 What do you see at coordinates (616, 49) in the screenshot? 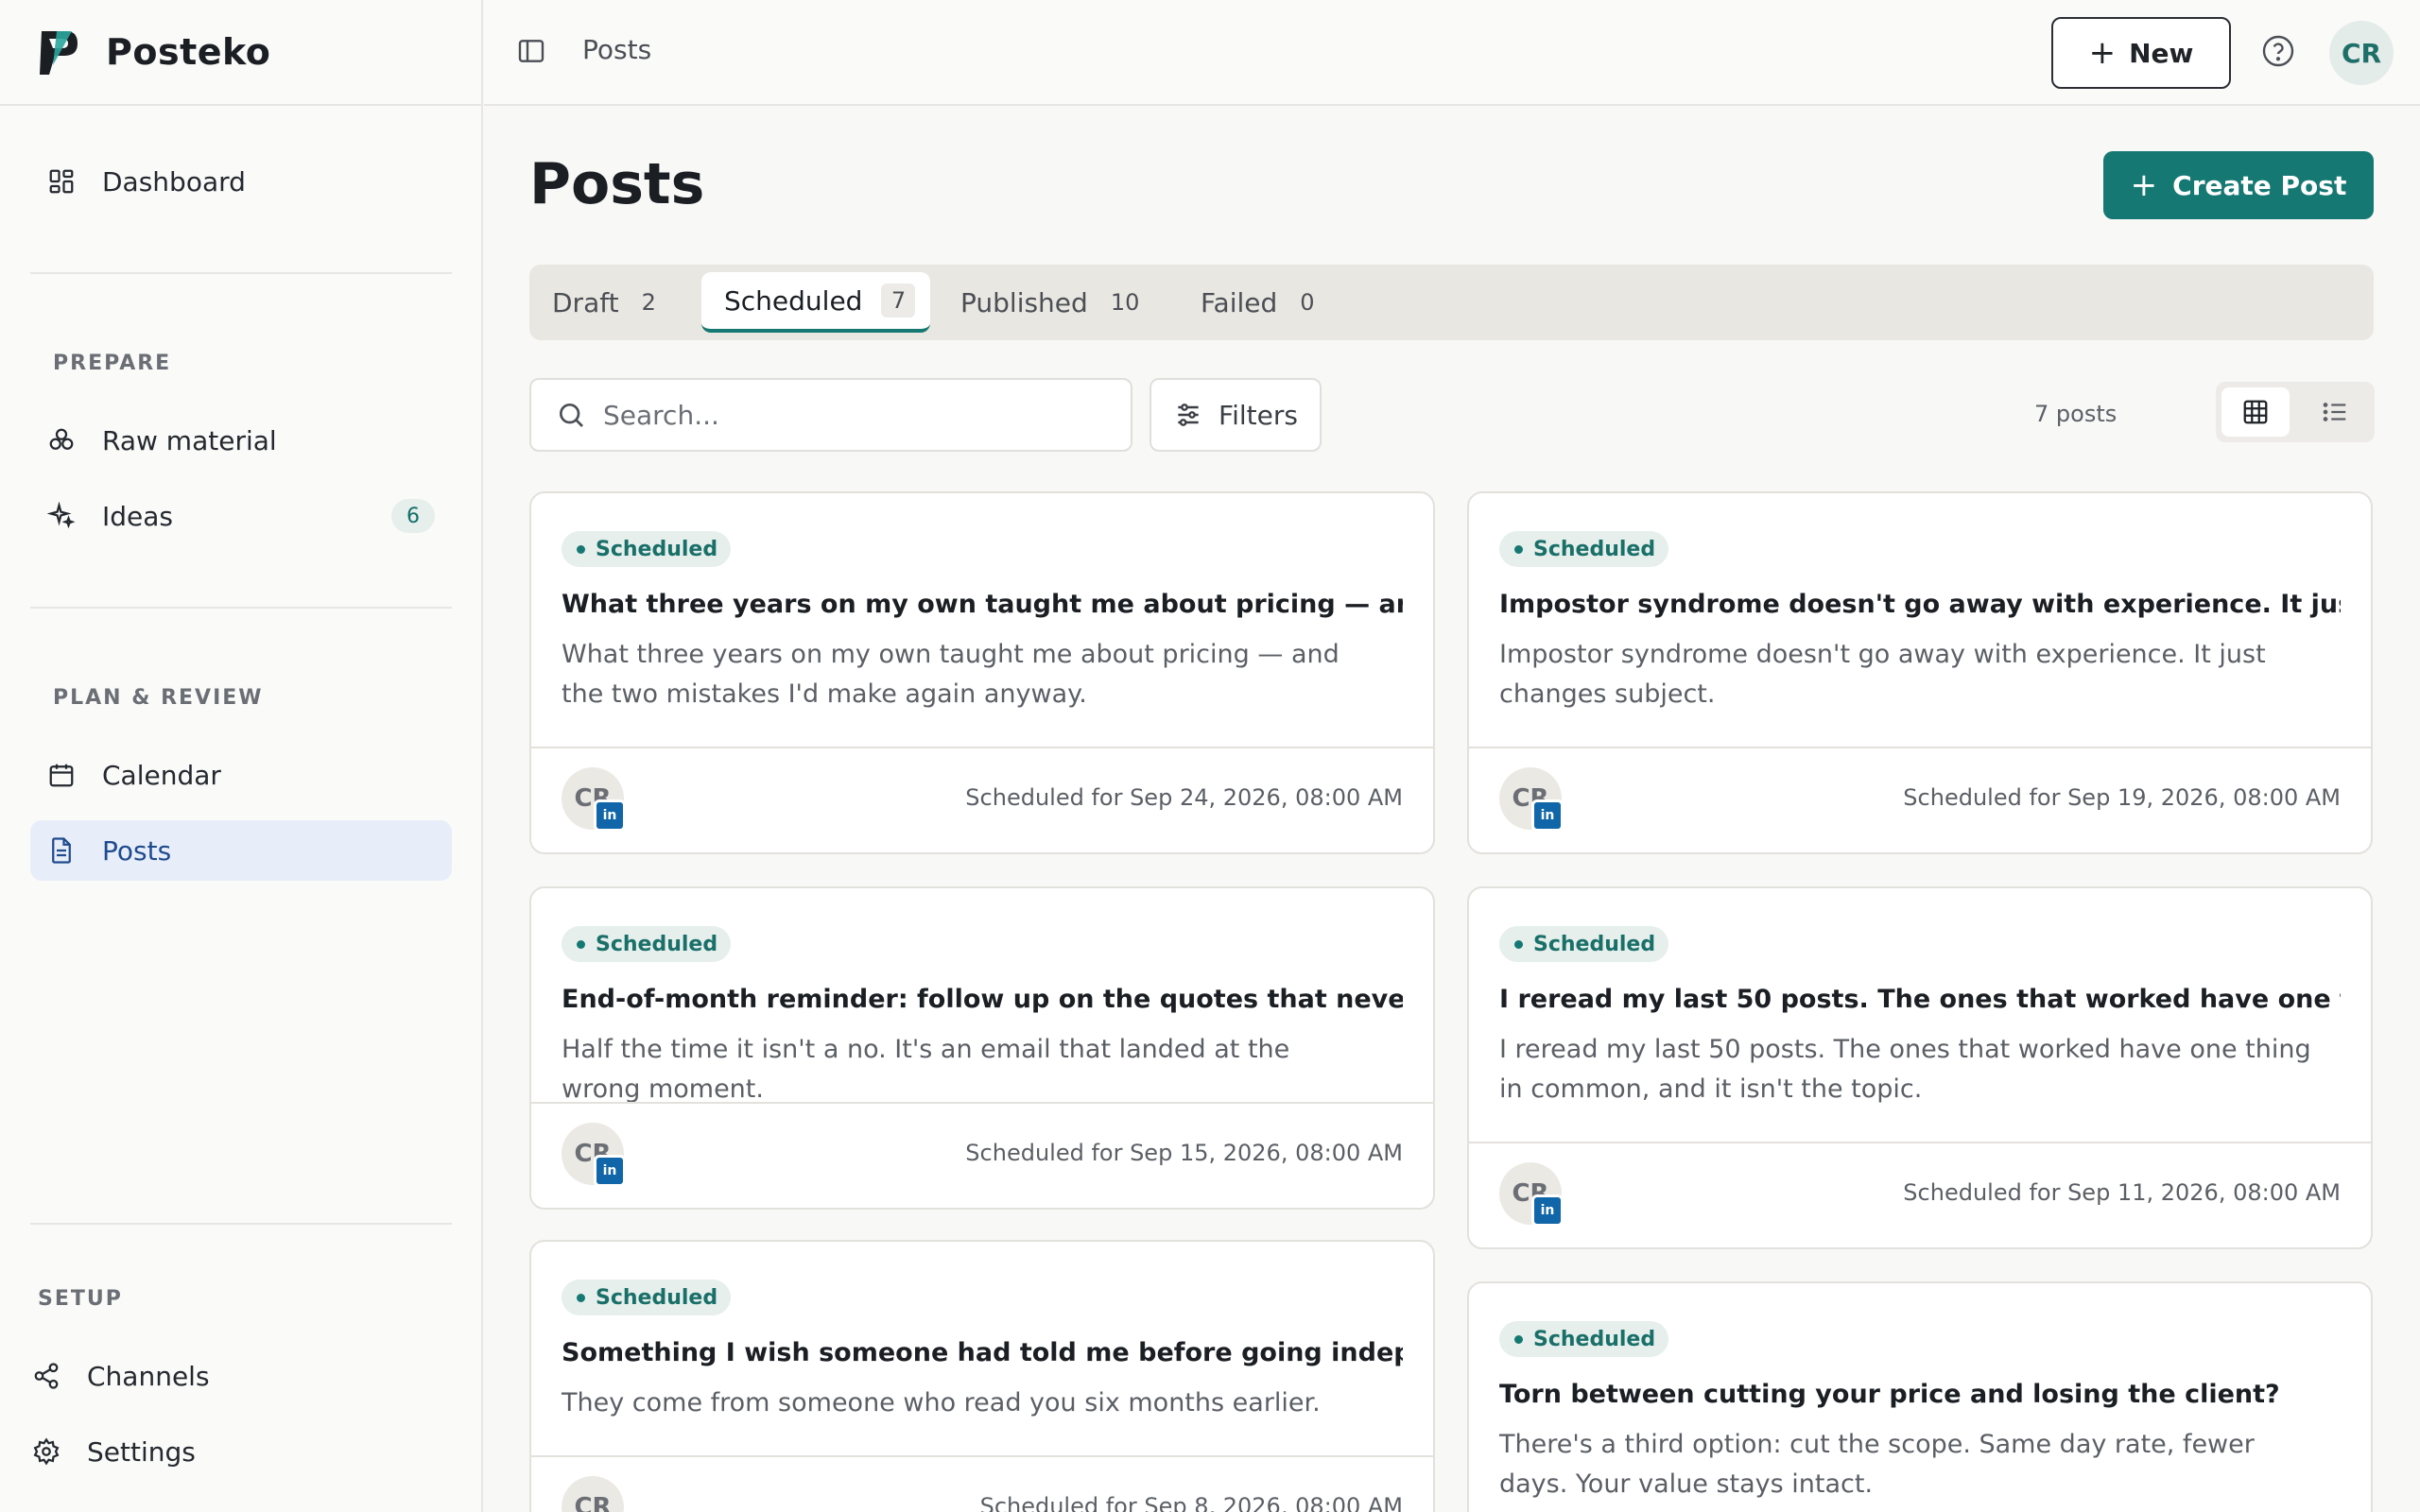
I see `breadcrumb: Posts` at bounding box center [616, 49].